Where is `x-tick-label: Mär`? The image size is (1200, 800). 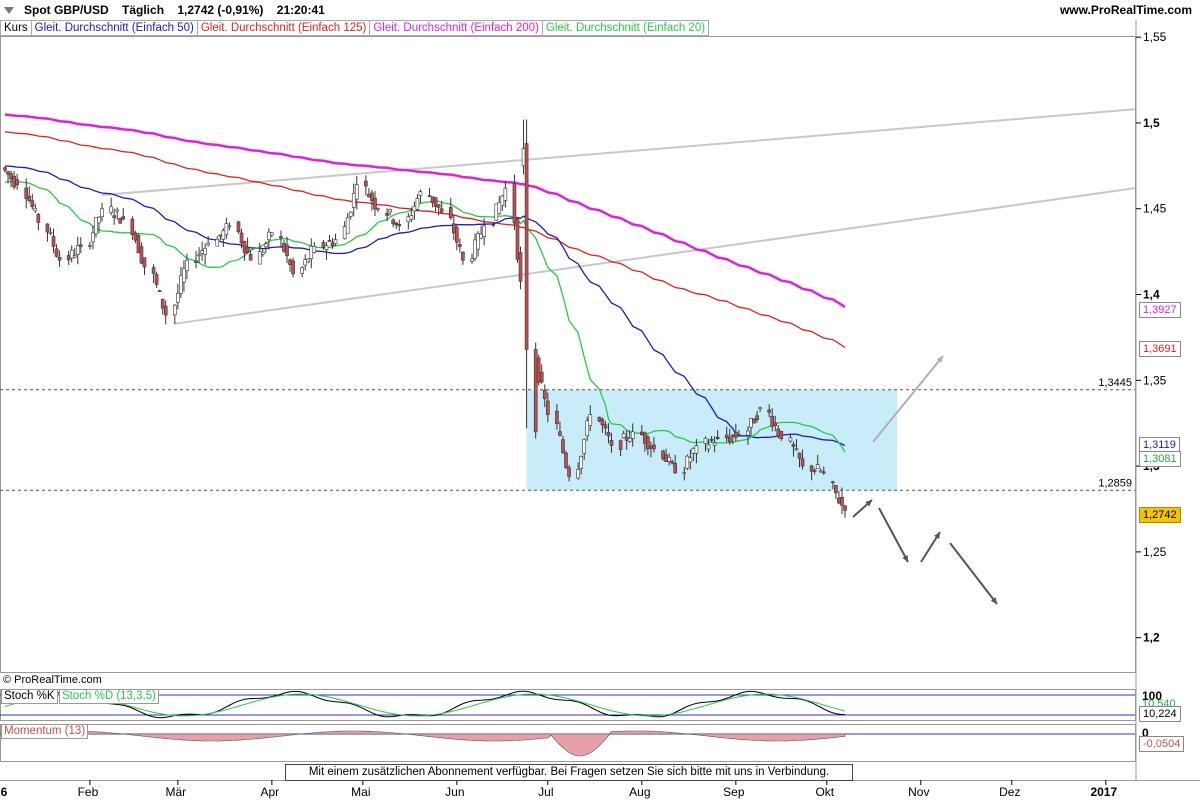
x-tick-label: Mär is located at coordinates (176, 792).